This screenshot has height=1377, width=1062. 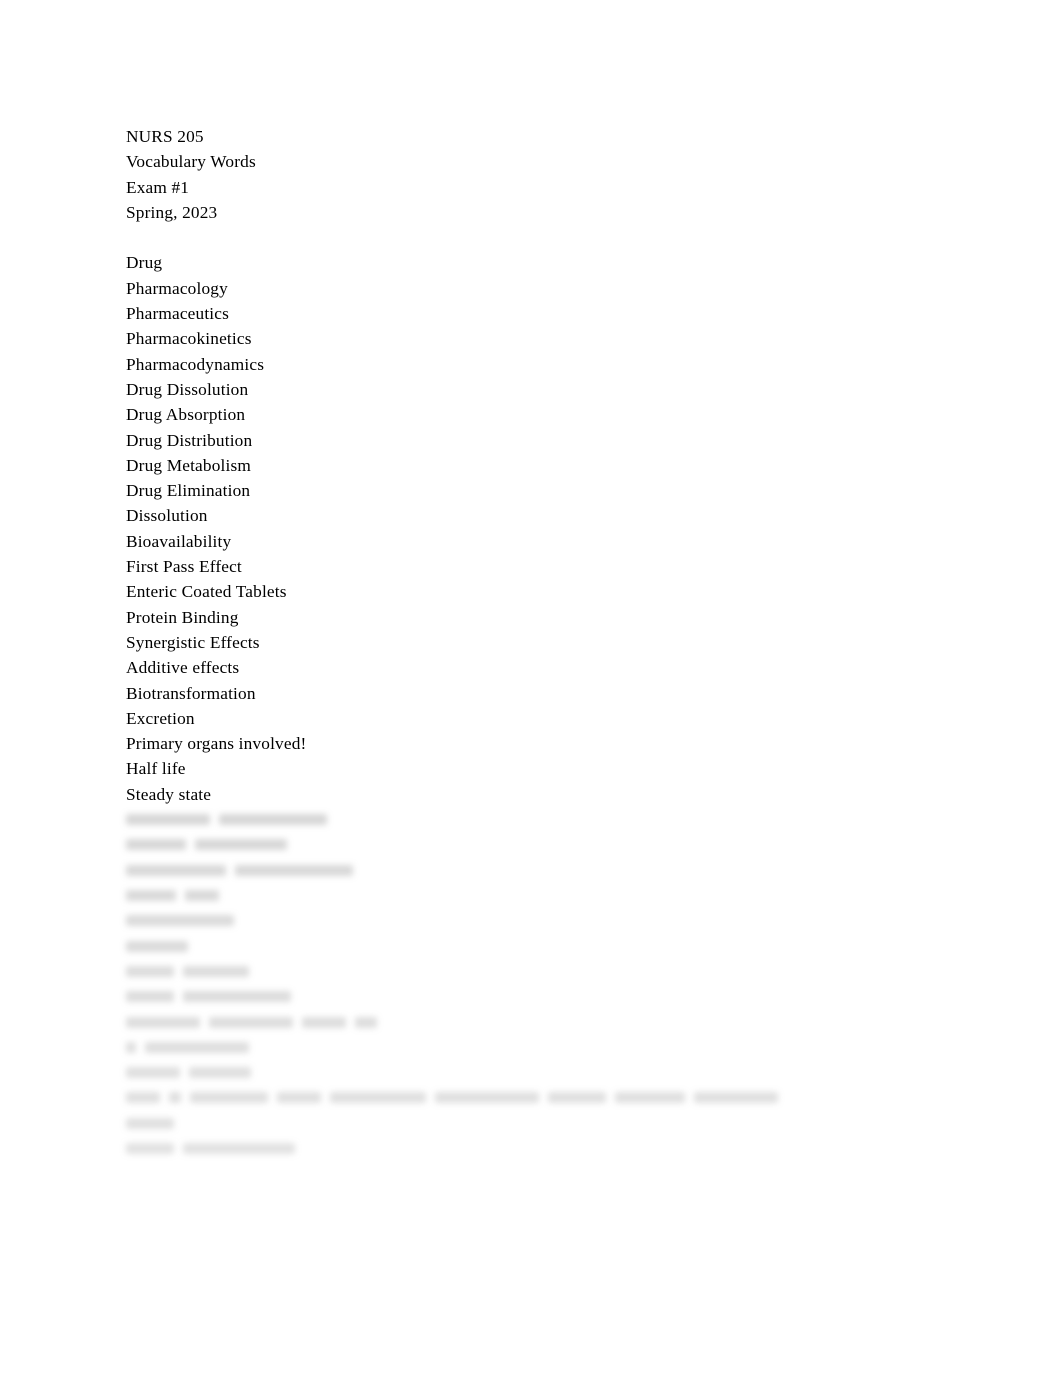 I want to click on vocab-term: Steady state, so click(x=169, y=794).